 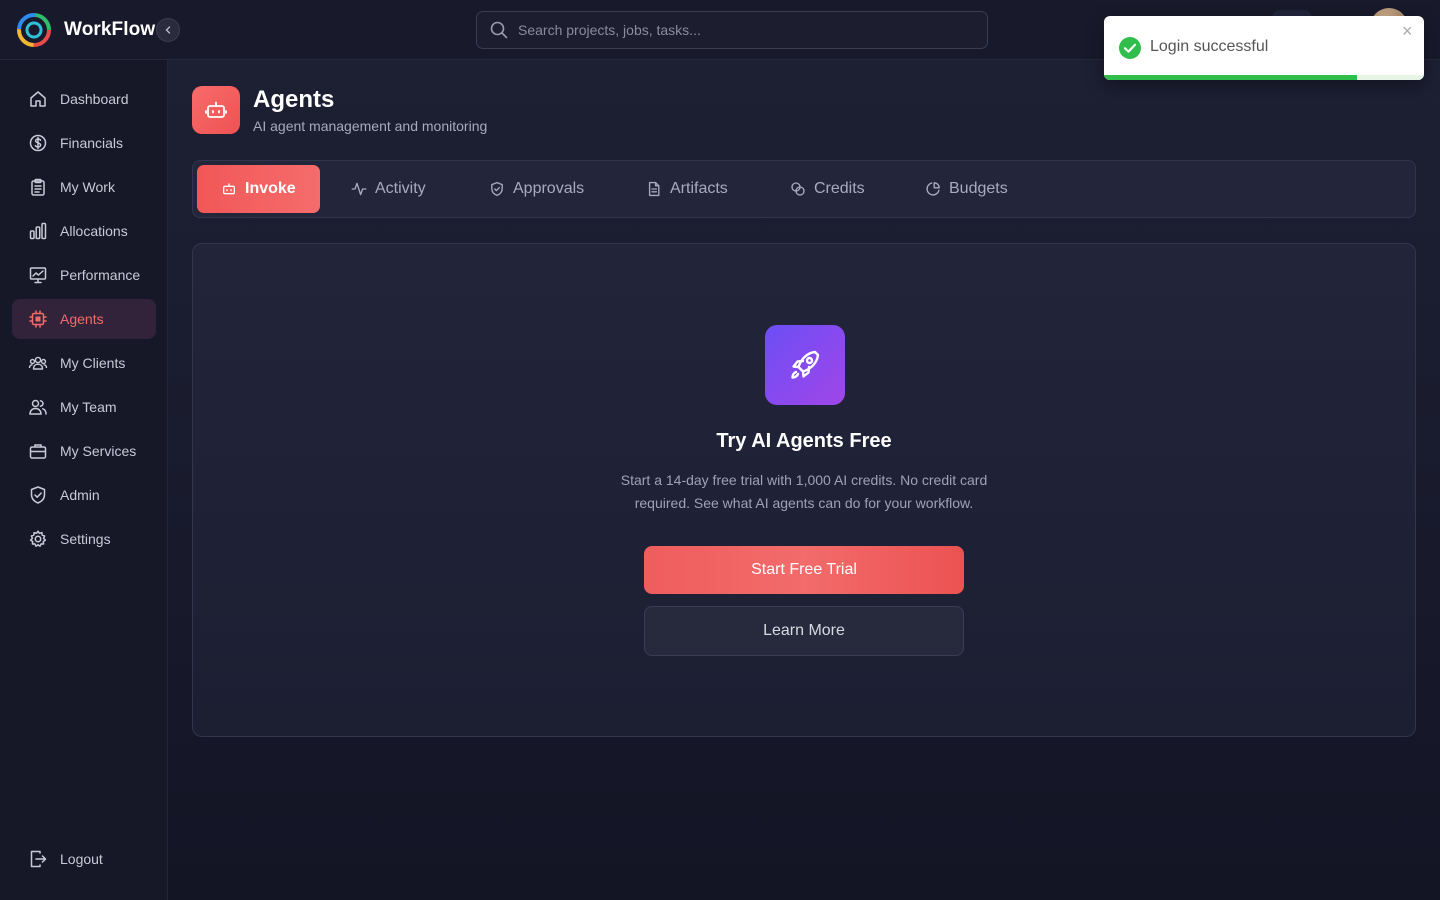 I want to click on tab-activity: Activity, so click(x=388, y=189).